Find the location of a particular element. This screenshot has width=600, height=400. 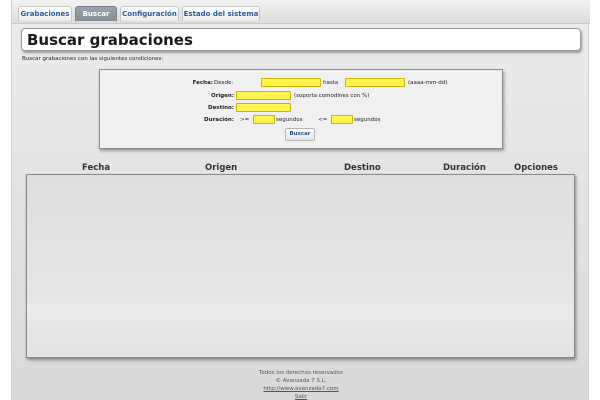

fecha-label: Fecha: is located at coordinates (202, 83).